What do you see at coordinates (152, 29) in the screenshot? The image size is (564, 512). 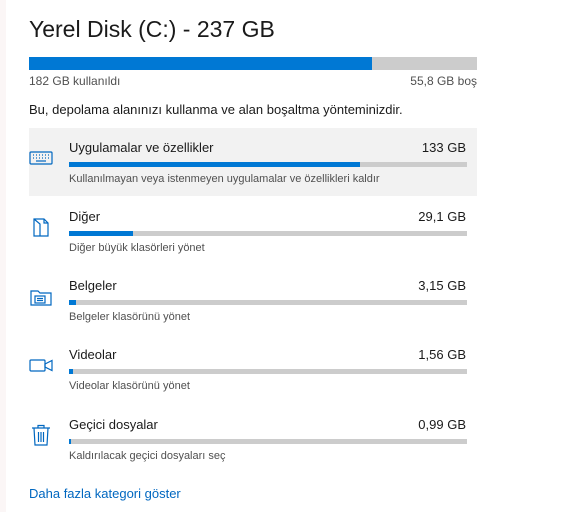 I see `page-title: Yerel Disk (C:) - 237 GB` at bounding box center [152, 29].